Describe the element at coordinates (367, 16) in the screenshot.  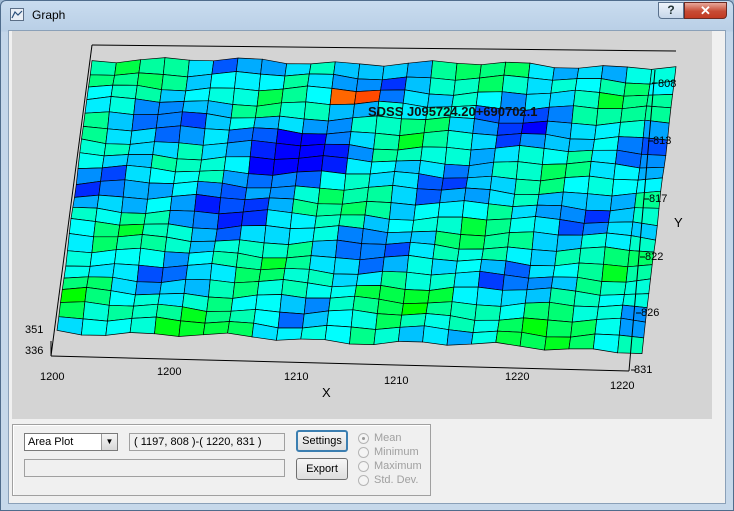
I see `title-bar: Graph ? ✕` at that location.